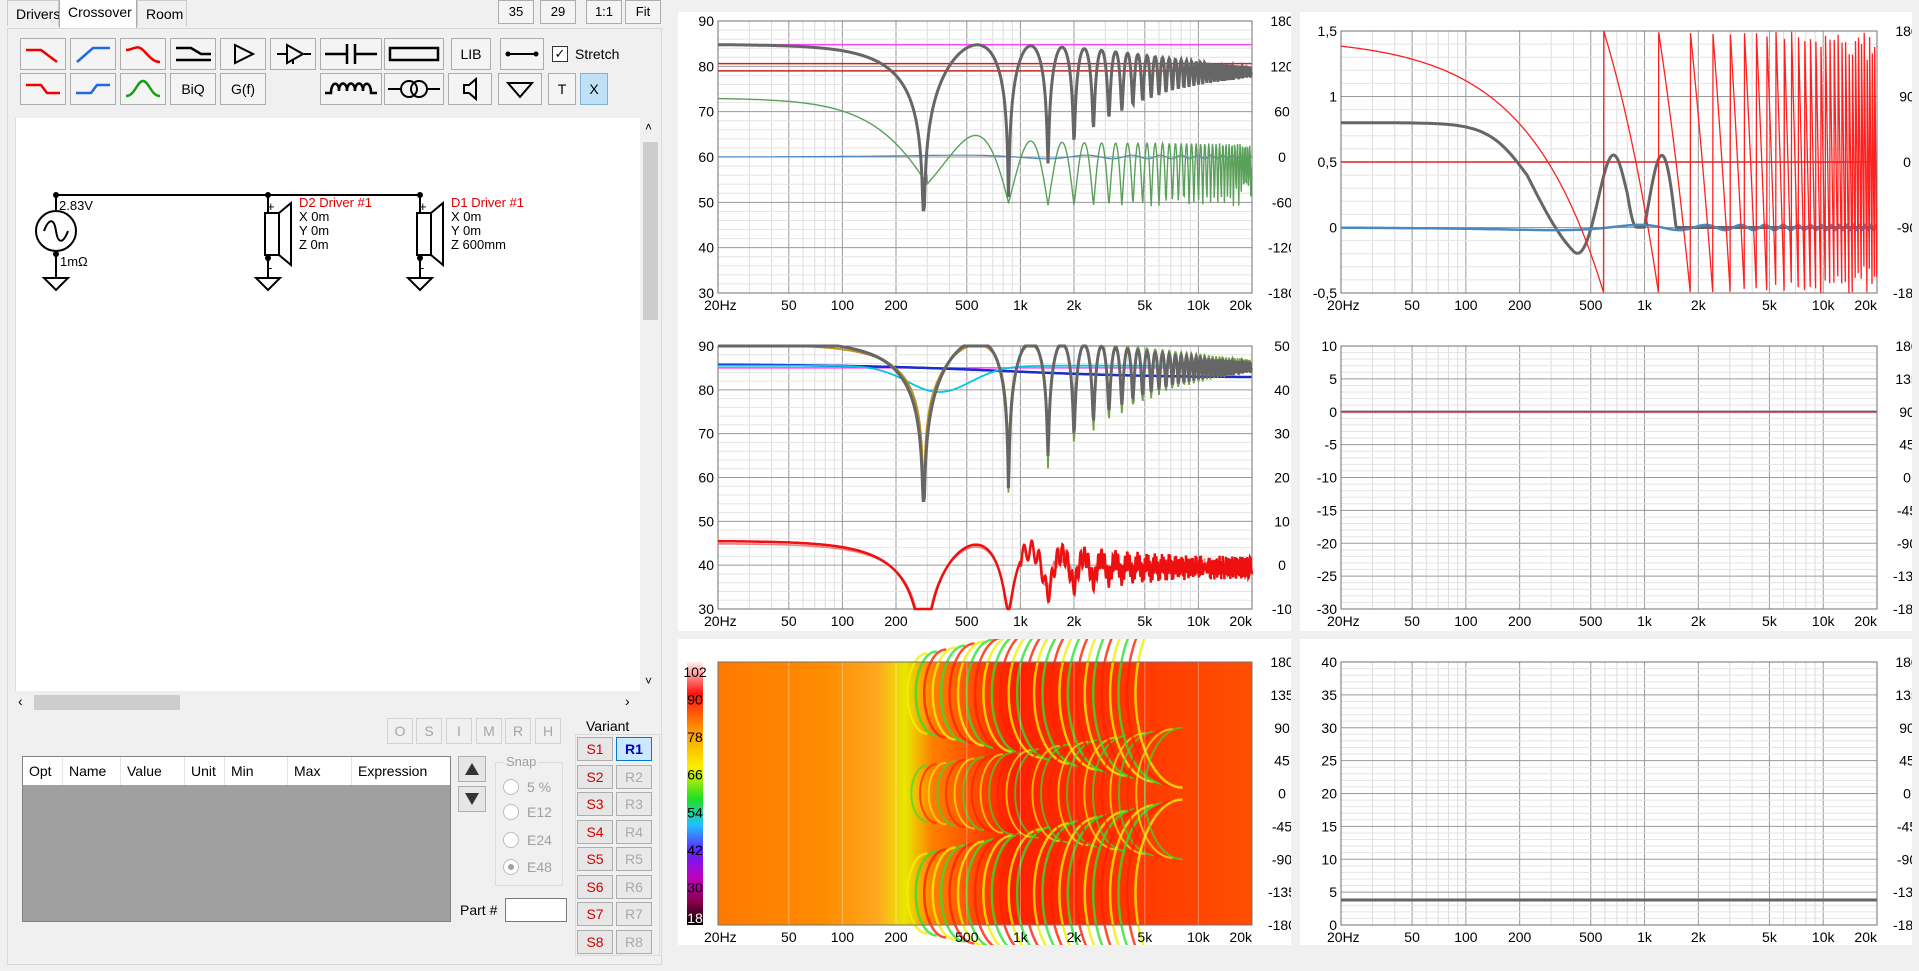 Image resolution: width=1919 pixels, height=971 pixels. I want to click on inductor-button, so click(351, 89).